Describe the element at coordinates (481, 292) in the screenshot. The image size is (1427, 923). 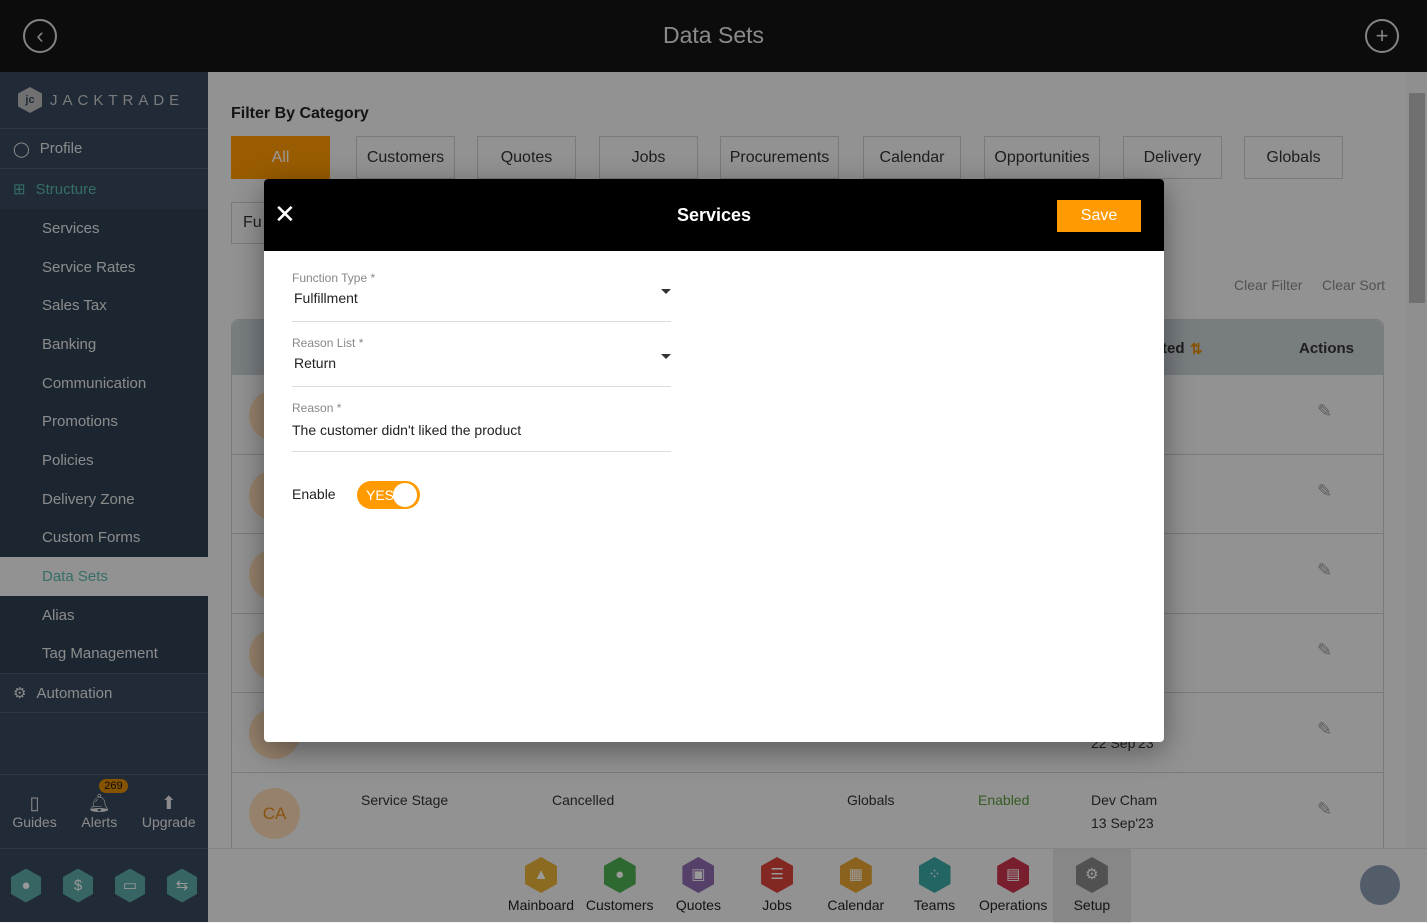
I see `function-type-select: Function Type * Fulfillment` at that location.